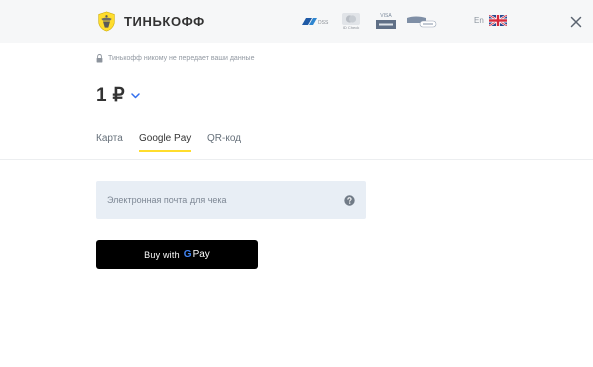 This screenshot has height=367, width=593. I want to click on verified-by-visa-badge: VISA, so click(386, 21).